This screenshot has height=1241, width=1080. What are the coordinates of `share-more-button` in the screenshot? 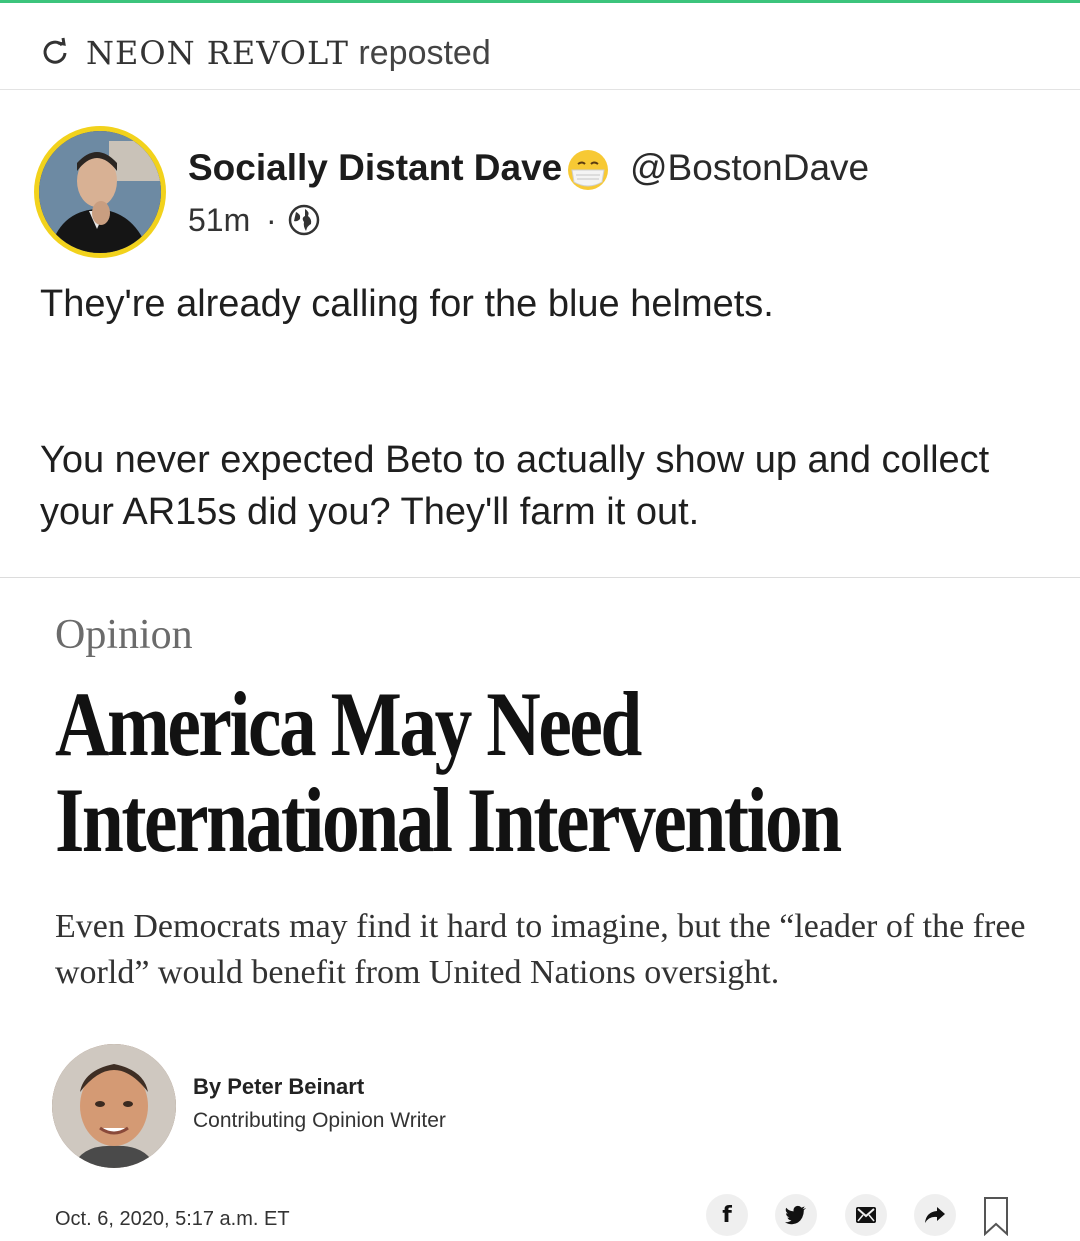 It's located at (935, 1215).